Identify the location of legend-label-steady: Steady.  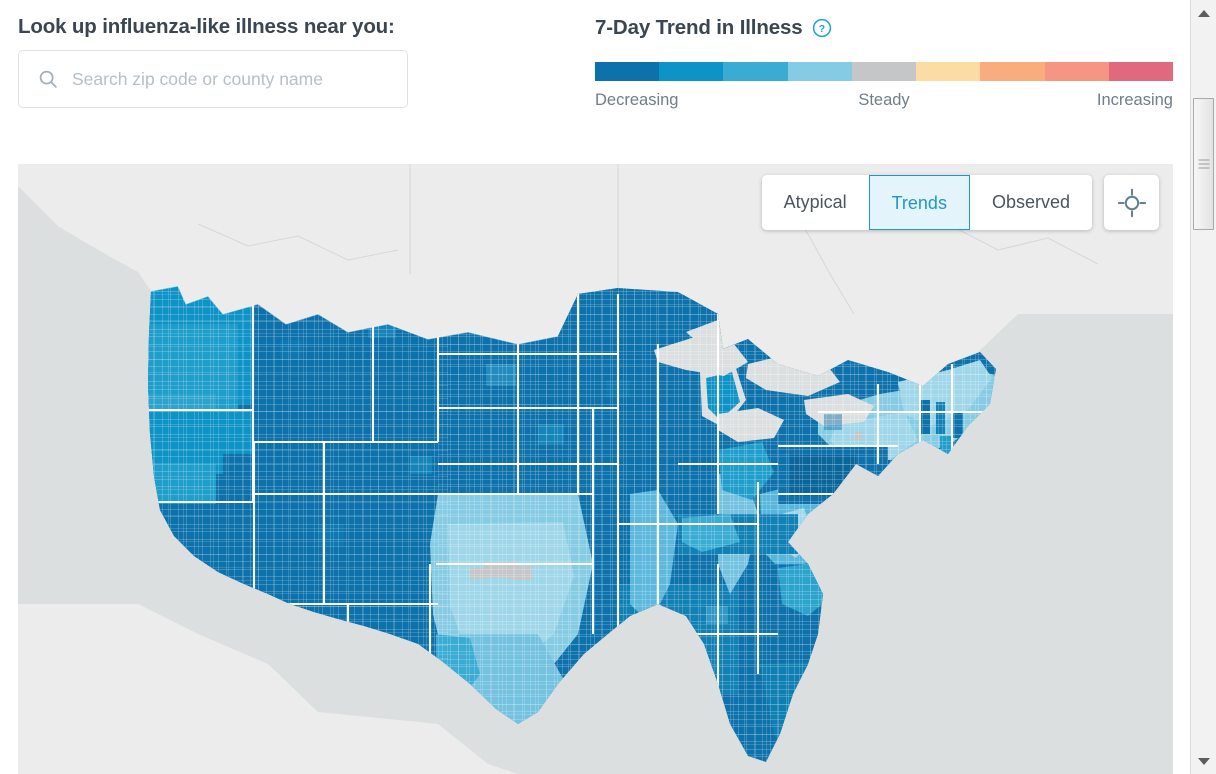
(884, 100).